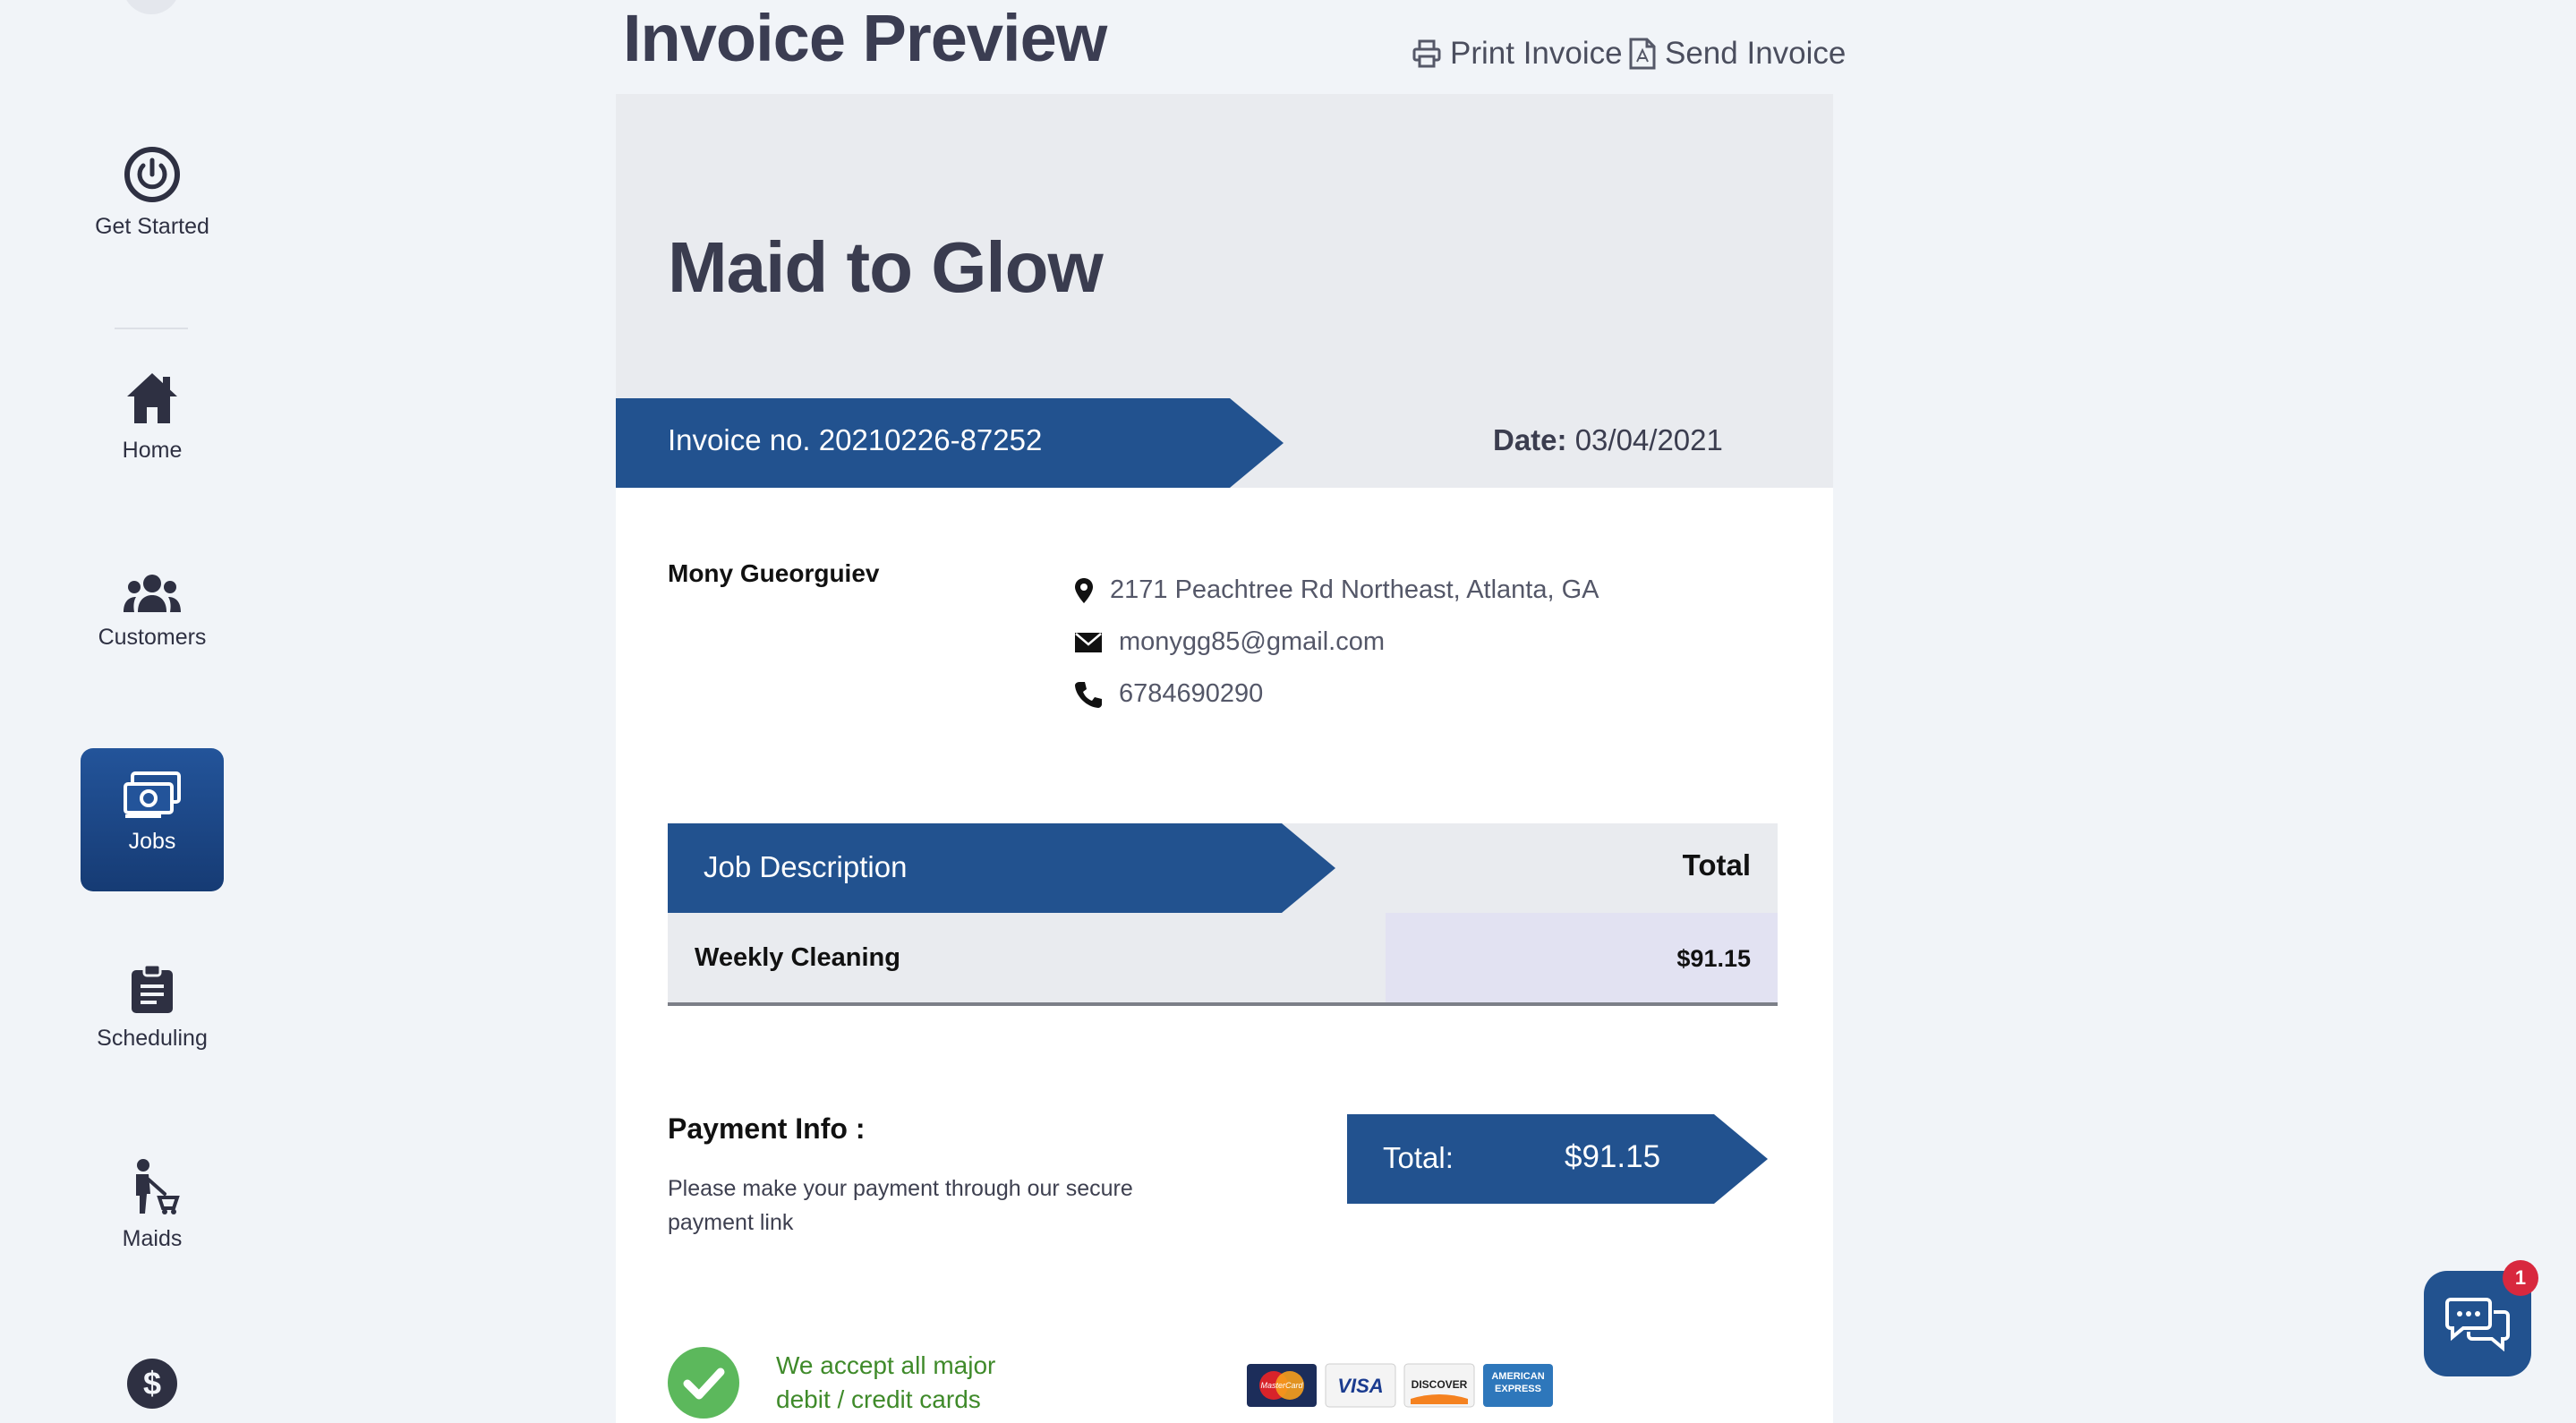 Image resolution: width=2576 pixels, height=1423 pixels. What do you see at coordinates (797, 957) in the screenshot?
I see `table-cell-description: Weekly Cleaning` at bounding box center [797, 957].